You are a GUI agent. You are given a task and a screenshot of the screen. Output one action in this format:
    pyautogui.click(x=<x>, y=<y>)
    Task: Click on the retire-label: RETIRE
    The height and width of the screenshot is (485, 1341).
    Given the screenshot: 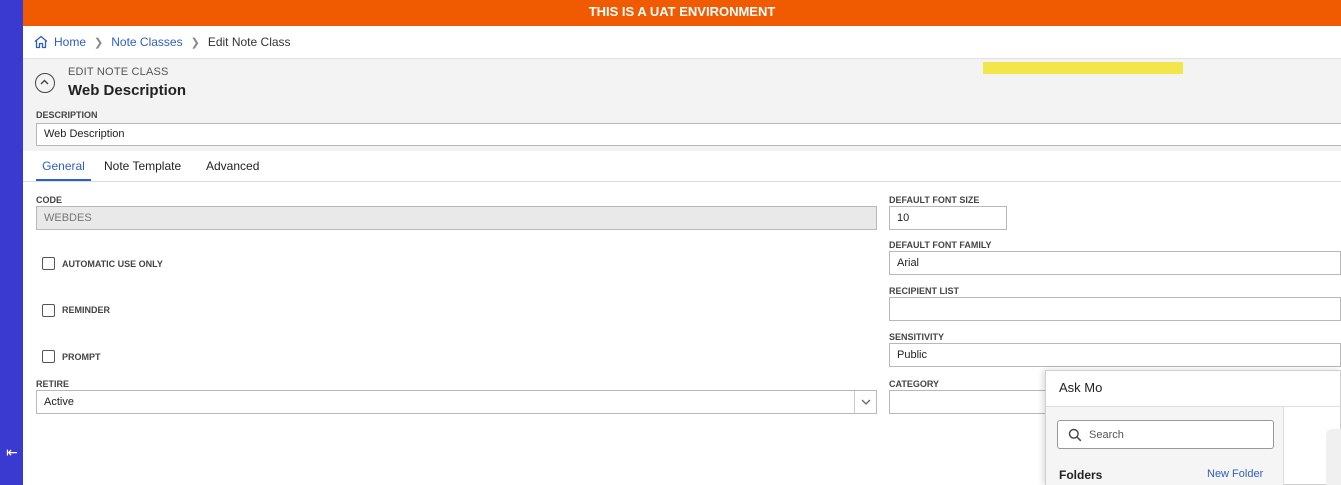 What is the action you would take?
    pyautogui.click(x=53, y=384)
    